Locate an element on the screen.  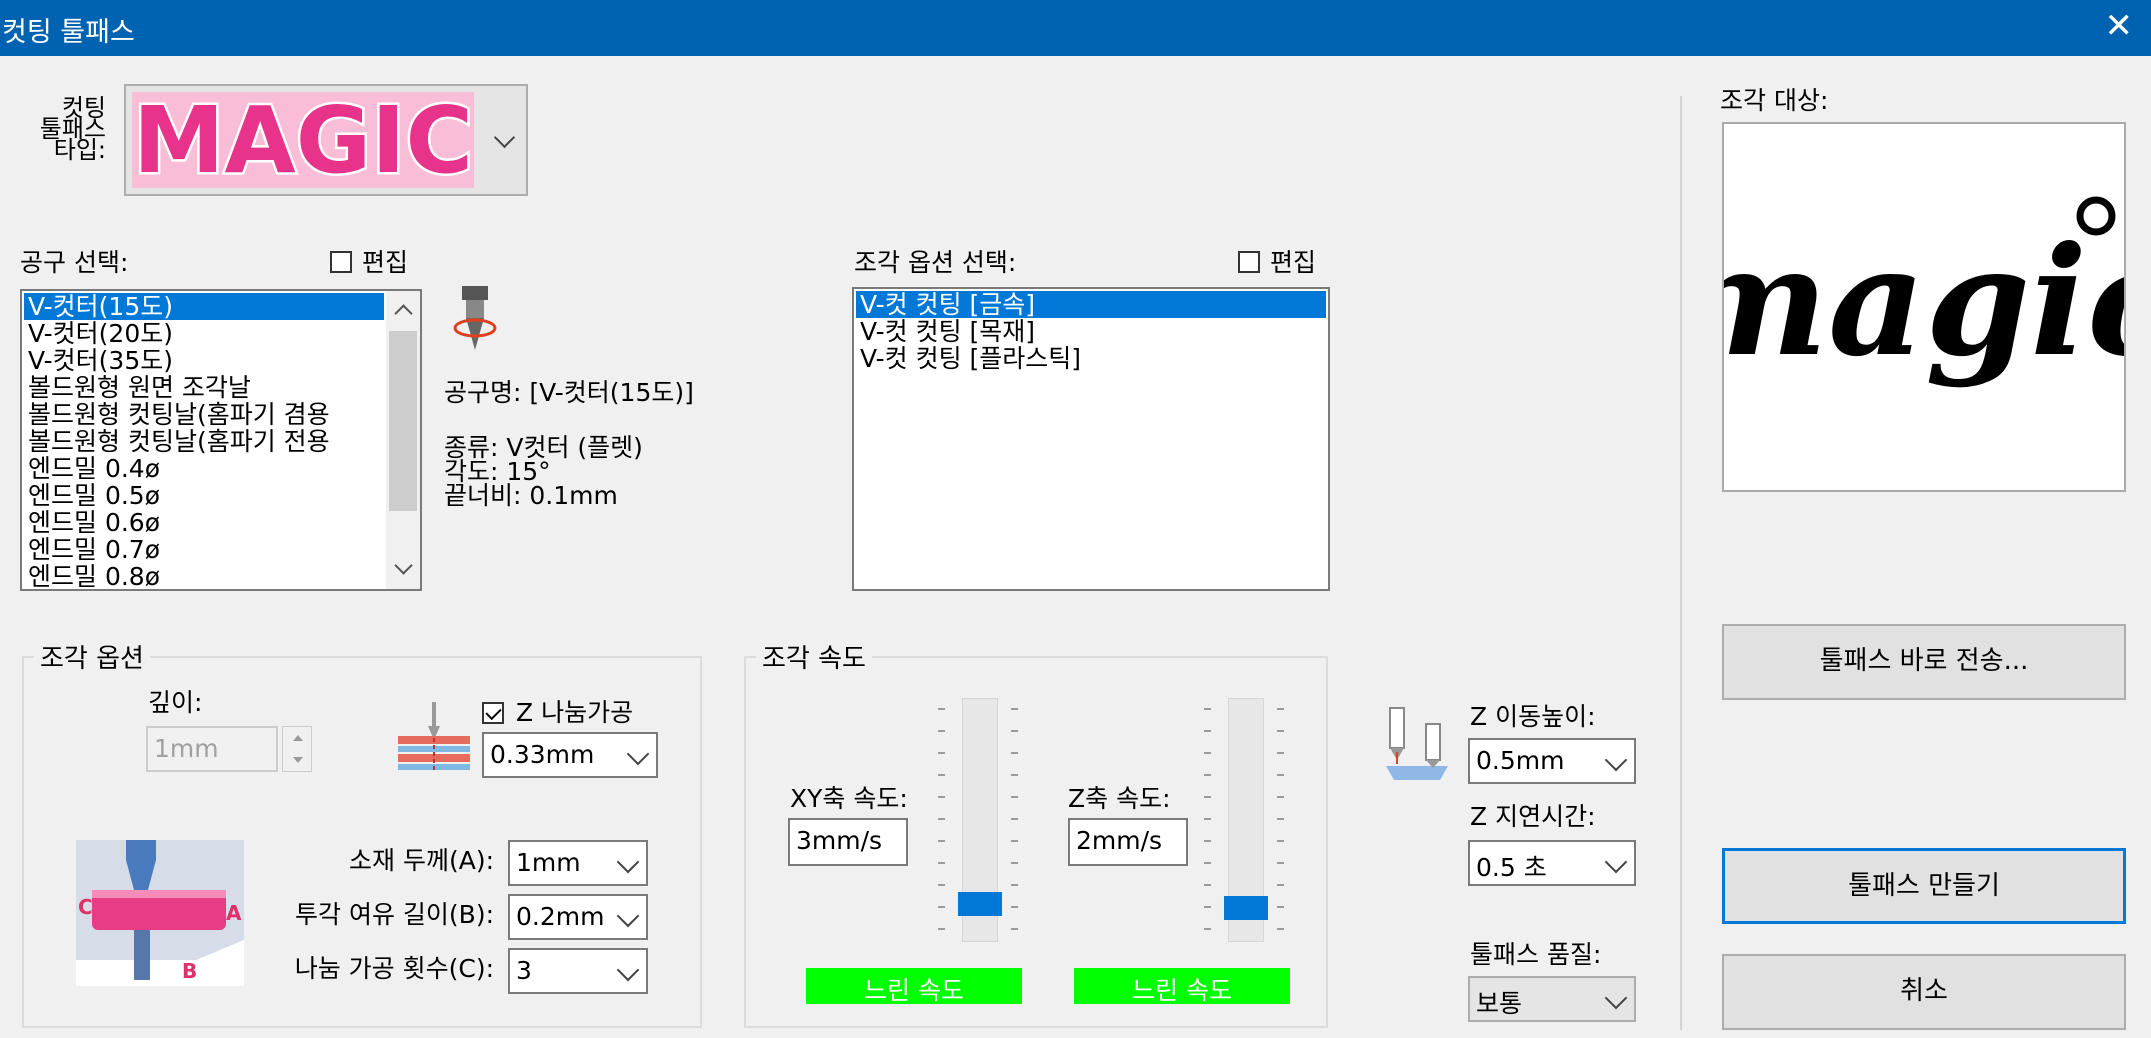
engrave-option-list-item: V-컷 컷팅 [목재] is located at coordinates (1091, 331).